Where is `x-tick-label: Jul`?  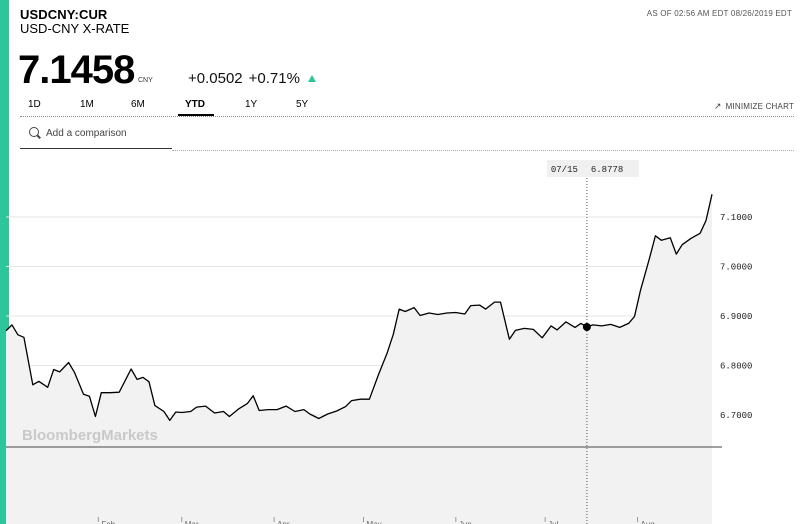
x-tick-label: Jul is located at coordinates (553, 522).